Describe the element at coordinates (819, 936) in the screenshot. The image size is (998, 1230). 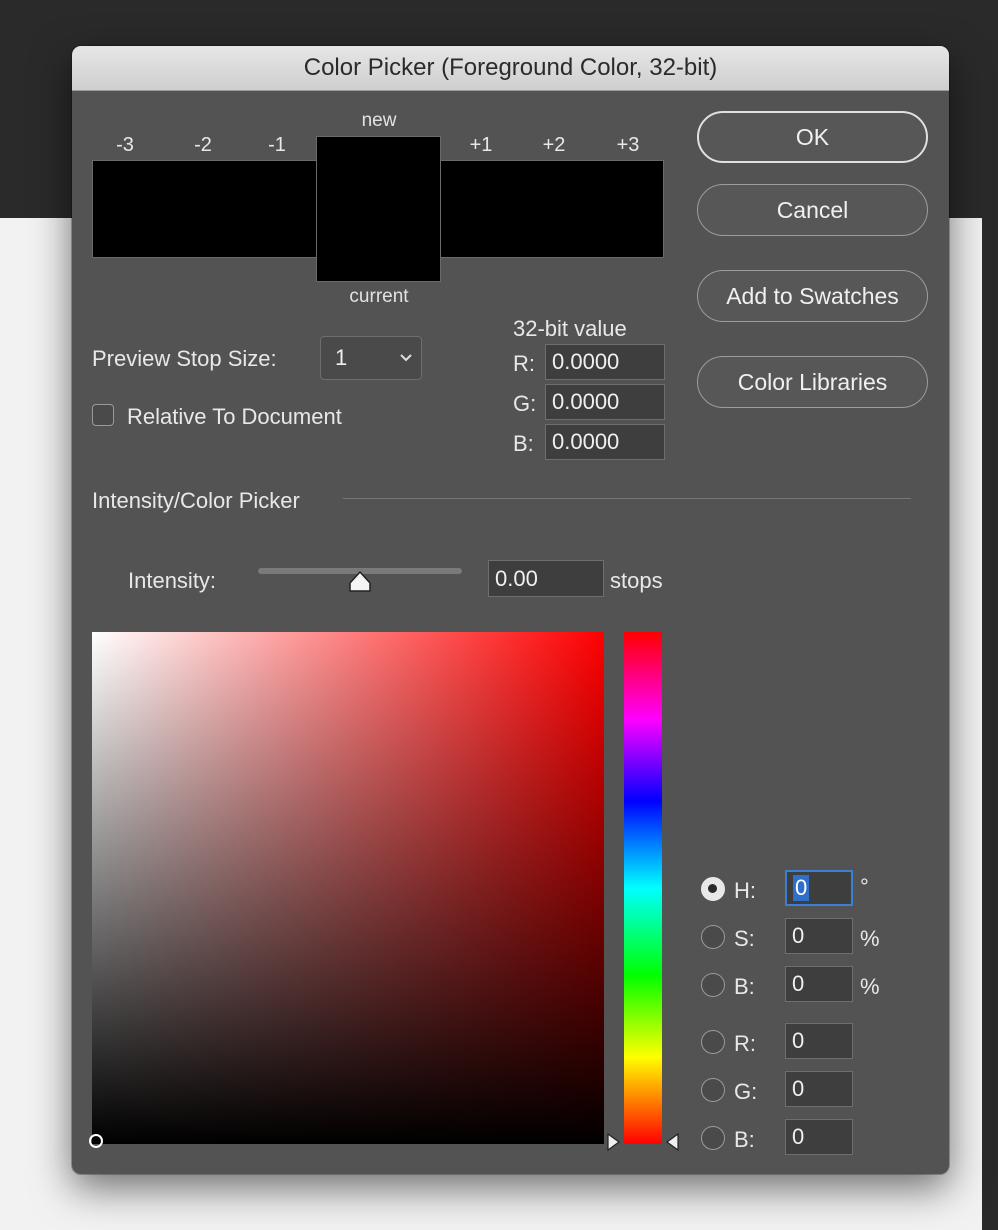
I see `saturation-field: 0` at that location.